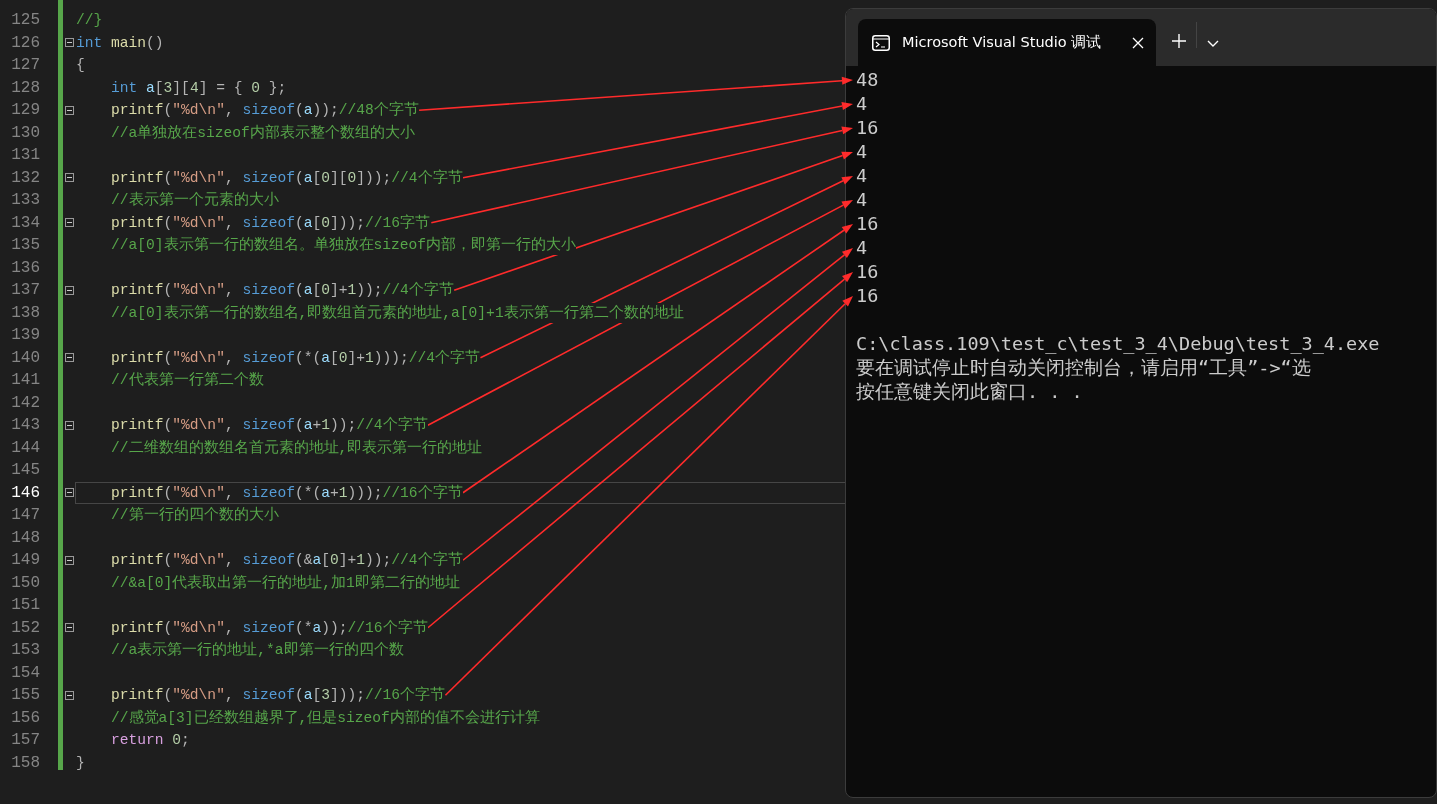 Image resolution: width=1437 pixels, height=804 pixels. What do you see at coordinates (1083, 368) in the screenshot?
I see `output-line: 要在调试停止时自动关闭控制台，请启用“工具”->“选` at bounding box center [1083, 368].